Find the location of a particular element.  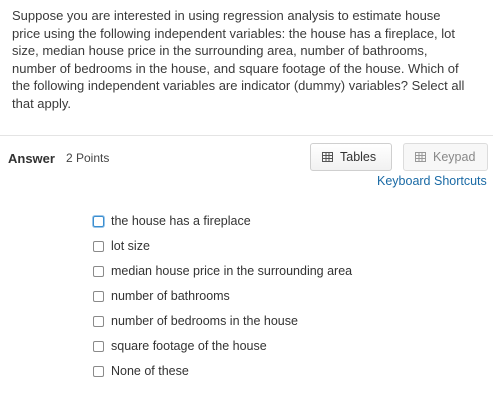

keyboard-shortcuts-link: Keyboard Shortcuts is located at coordinates (432, 181).